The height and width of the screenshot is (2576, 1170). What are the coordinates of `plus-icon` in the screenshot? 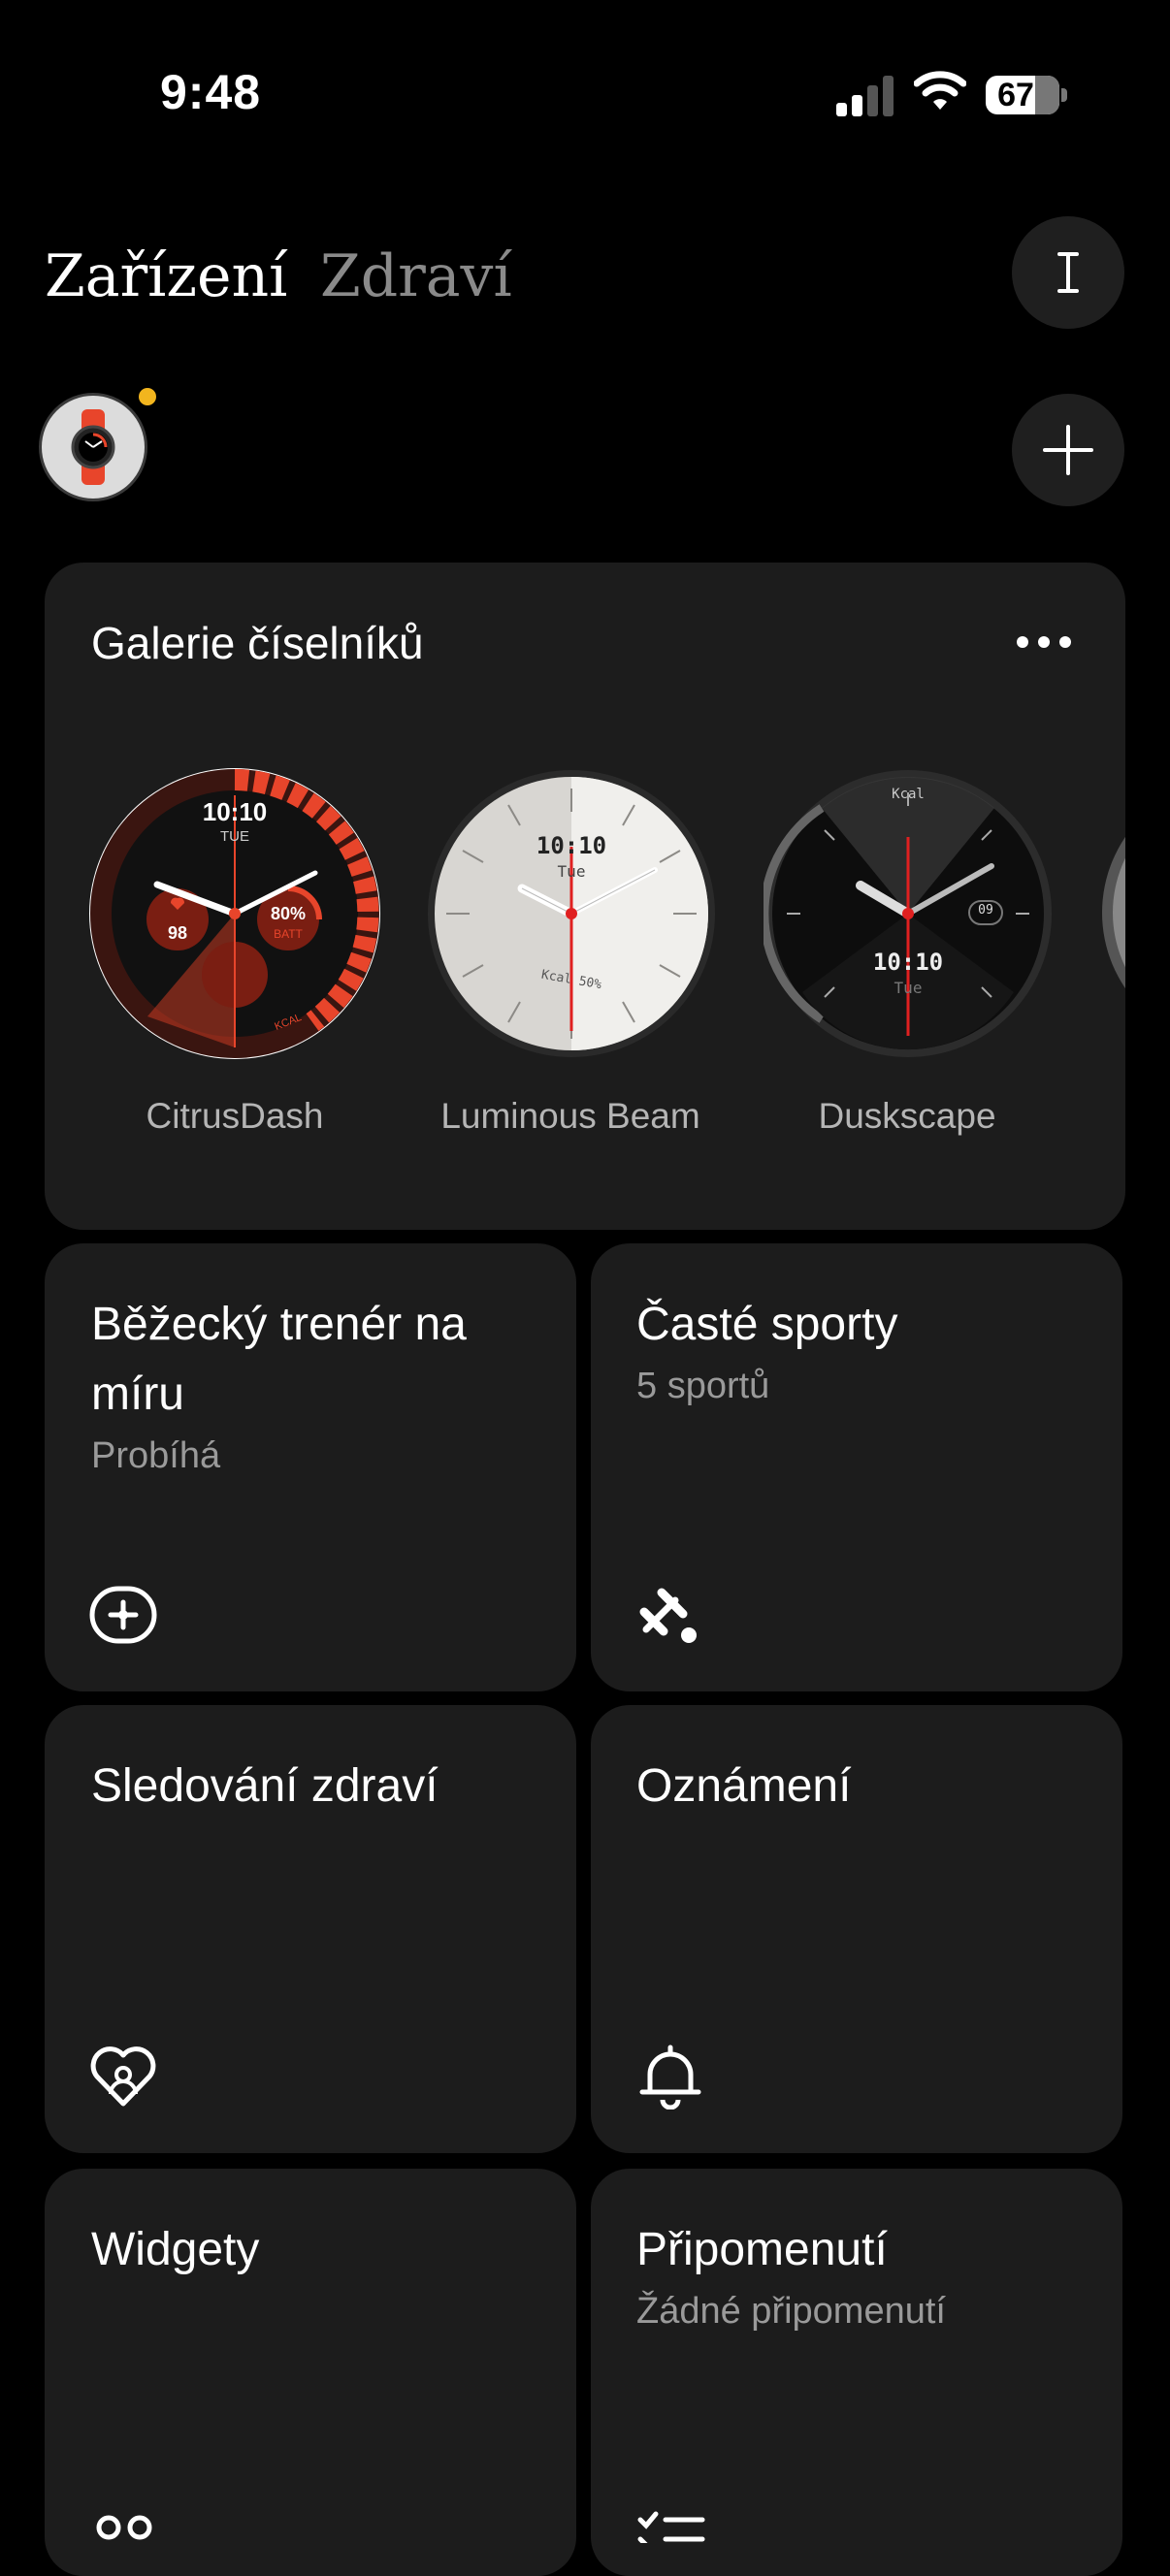 It's located at (1068, 450).